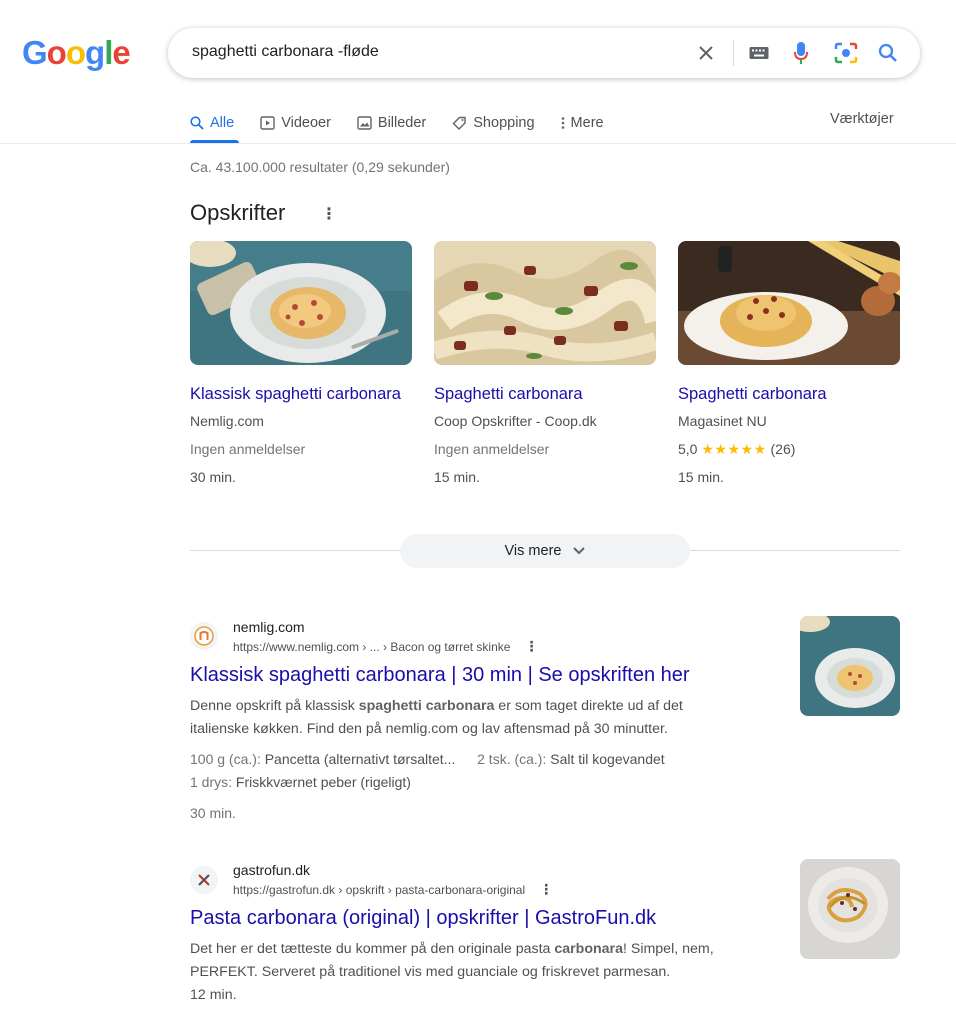 Image resolution: width=956 pixels, height=1024 pixels. Describe the element at coordinates (95, 52) in the screenshot. I see `logo-letter: g` at that location.